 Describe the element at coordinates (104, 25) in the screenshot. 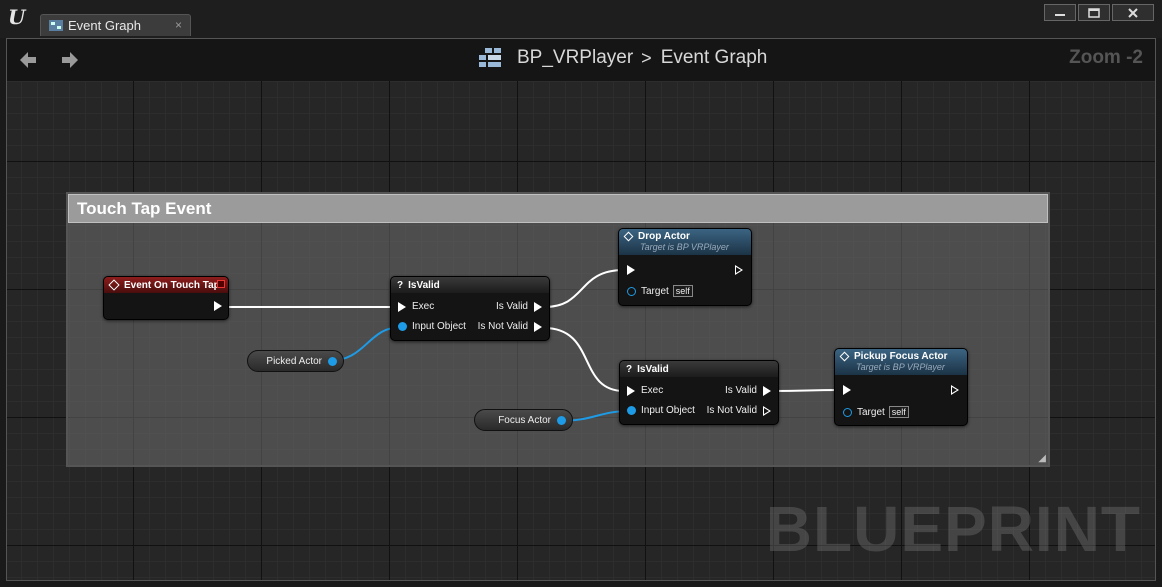

I see `tab-label: Event Graph` at that location.